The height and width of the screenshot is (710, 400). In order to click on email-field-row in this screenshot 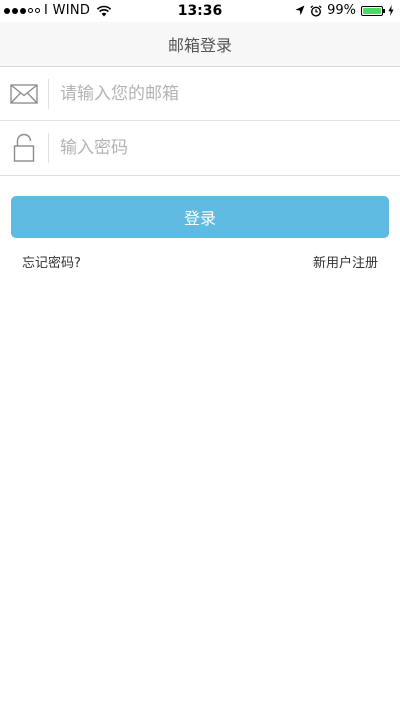, I will do `click(200, 94)`.